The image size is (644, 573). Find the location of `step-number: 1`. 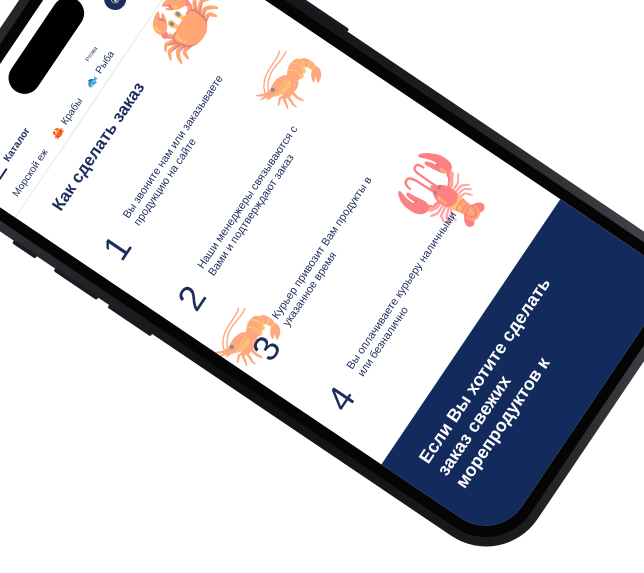

step-number: 1 is located at coordinates (117, 247).